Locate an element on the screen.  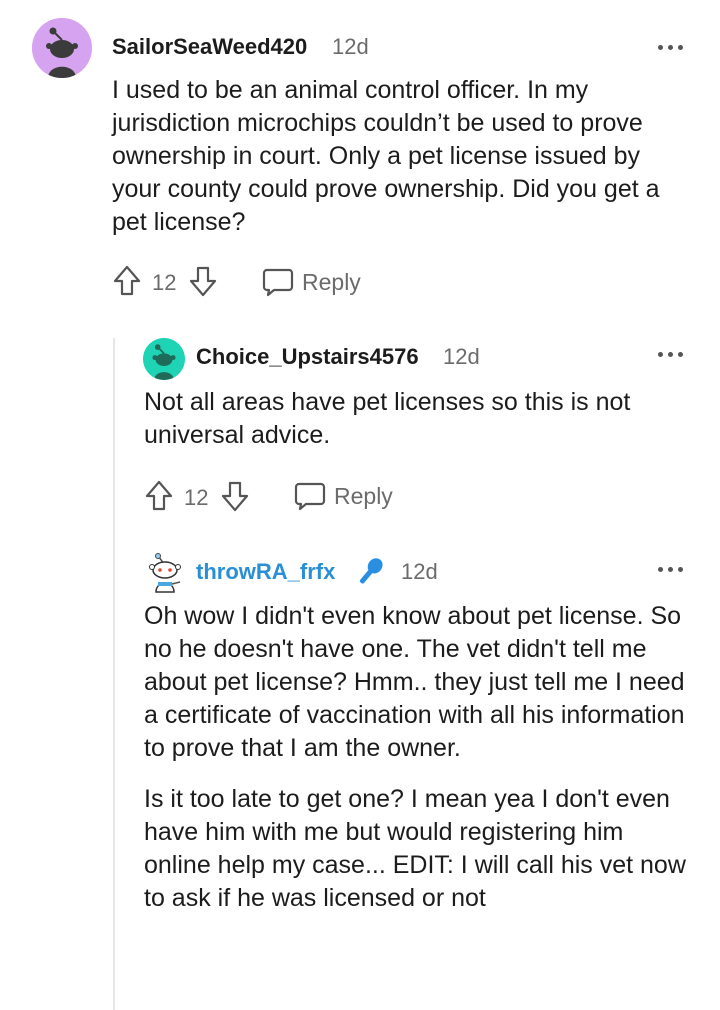
username: throwRA_frfx is located at coordinates (265, 572).